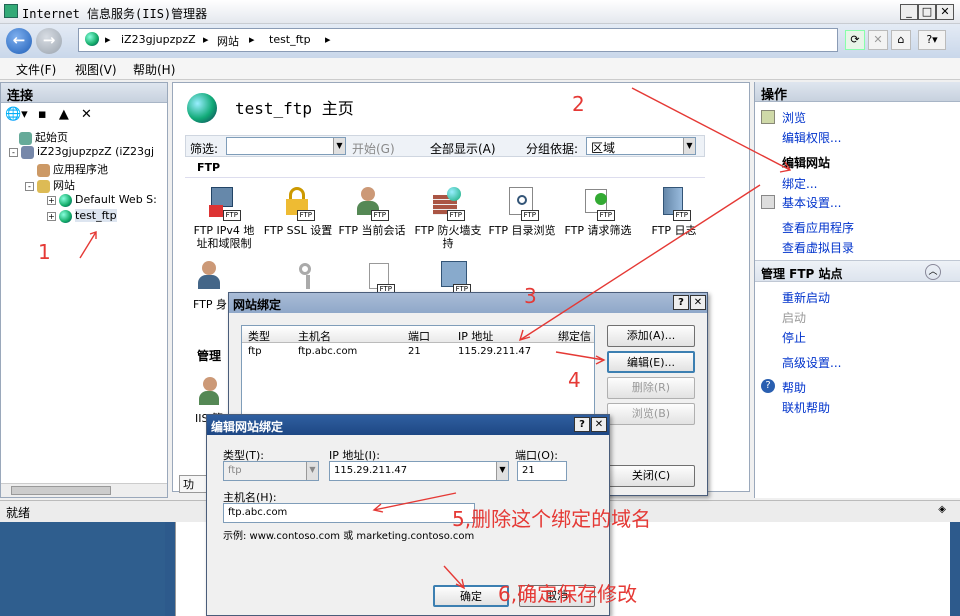 Image resolution: width=960 pixels, height=616 pixels. I want to click on annotation-step-6: 6,确定保存修改, so click(568, 594).